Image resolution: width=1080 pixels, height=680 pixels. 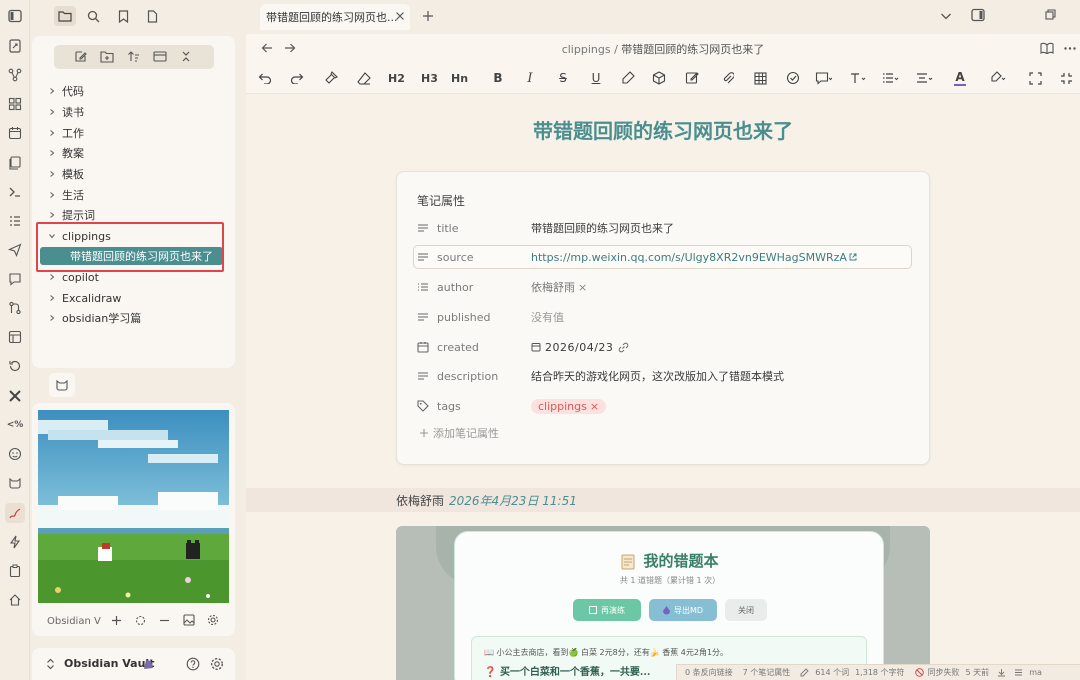 What do you see at coordinates (891, 78) in the screenshot?
I see `list-icon` at bounding box center [891, 78].